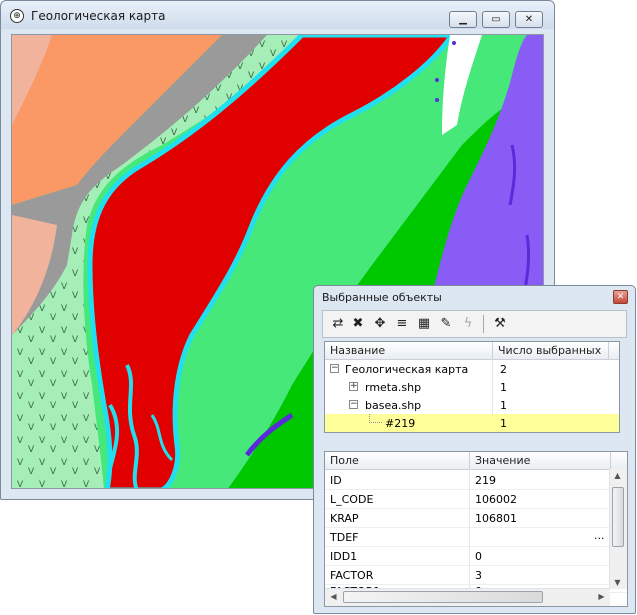 This screenshot has height=615, width=637. I want to click on tree-row-selected-object: #219 1, so click(472, 423).